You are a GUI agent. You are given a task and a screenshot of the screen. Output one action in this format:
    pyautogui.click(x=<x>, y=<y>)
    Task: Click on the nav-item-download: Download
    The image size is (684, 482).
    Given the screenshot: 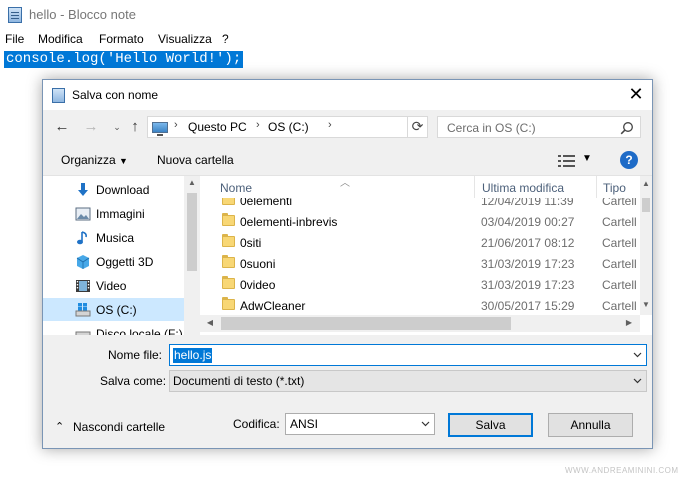 What is the action you would take?
    pyautogui.click(x=113, y=189)
    